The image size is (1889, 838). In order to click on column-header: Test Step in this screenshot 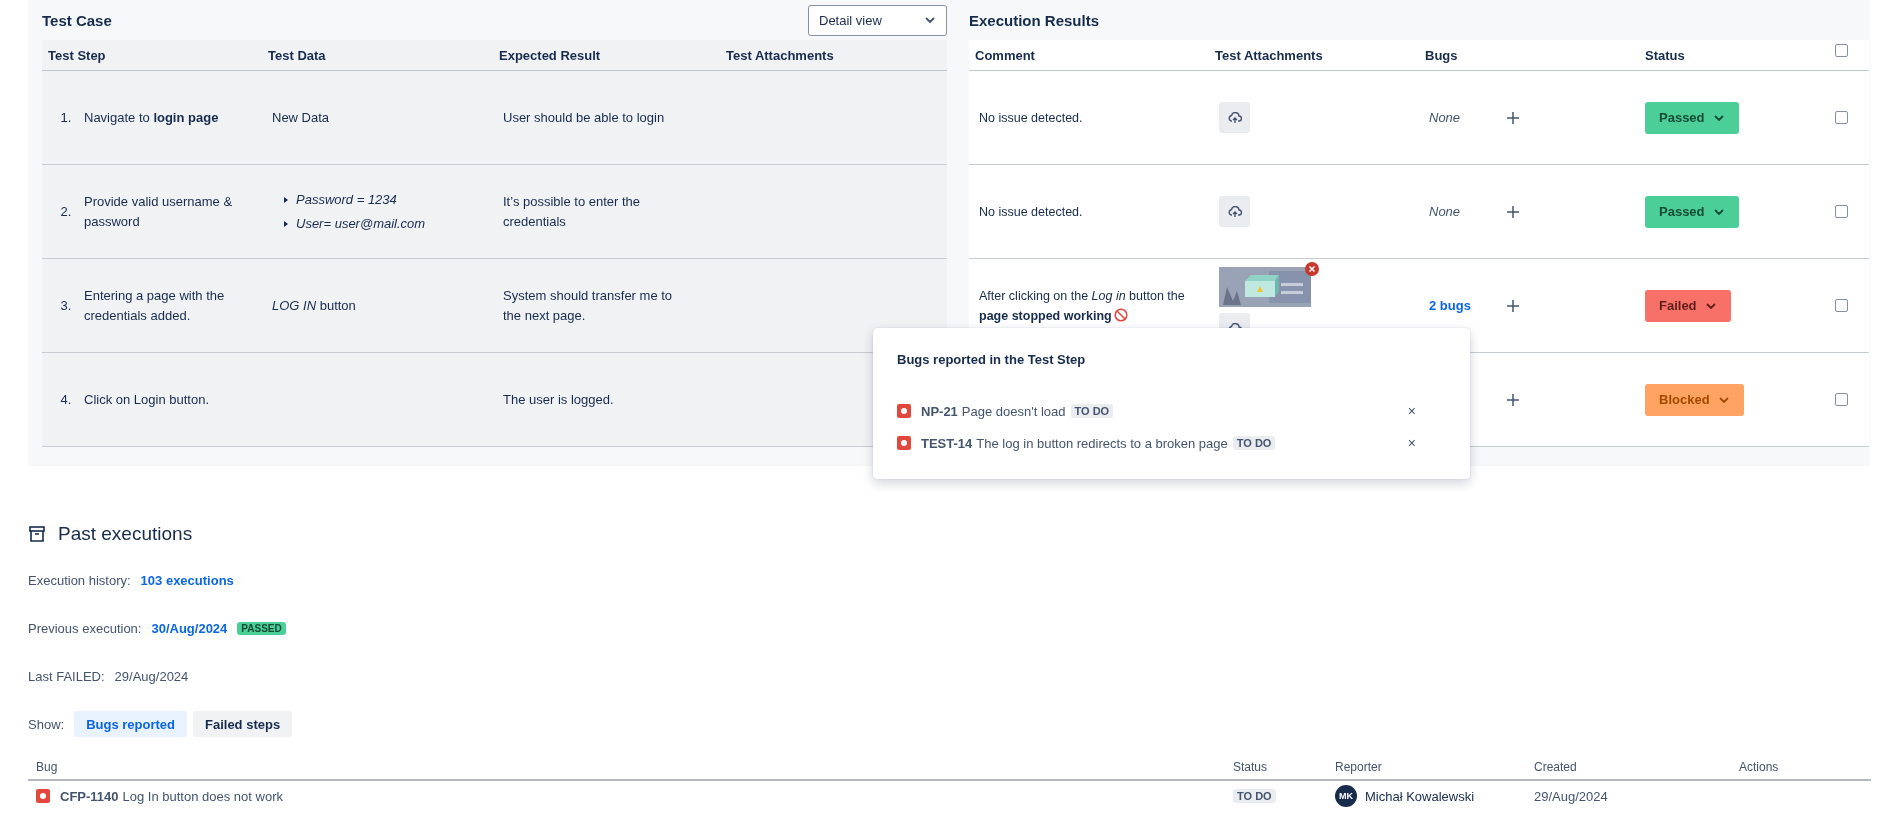, I will do `click(77, 55)`.